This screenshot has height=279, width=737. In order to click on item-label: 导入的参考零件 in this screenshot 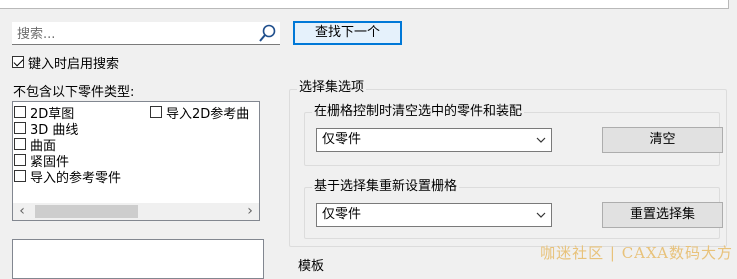, I will do `click(76, 178)`.